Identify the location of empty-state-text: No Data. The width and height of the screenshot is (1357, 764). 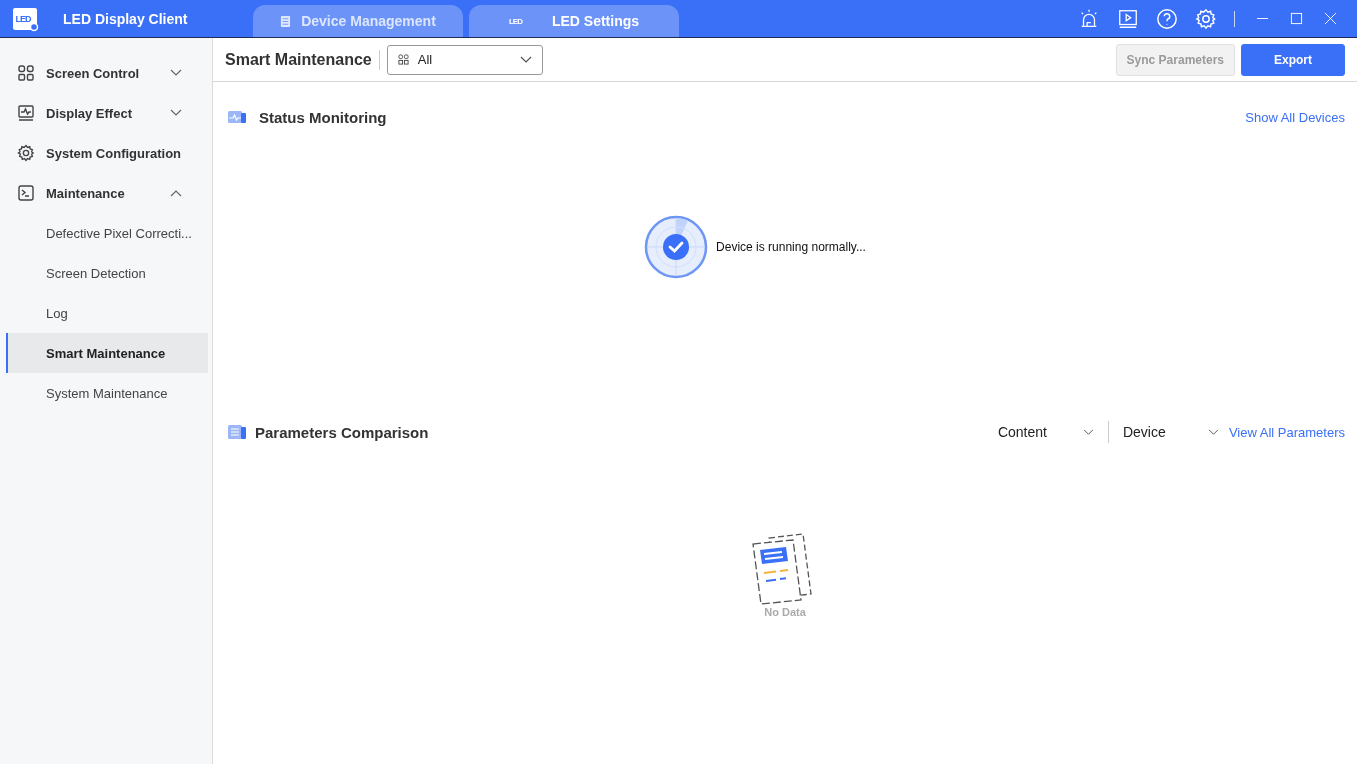
(785, 612).